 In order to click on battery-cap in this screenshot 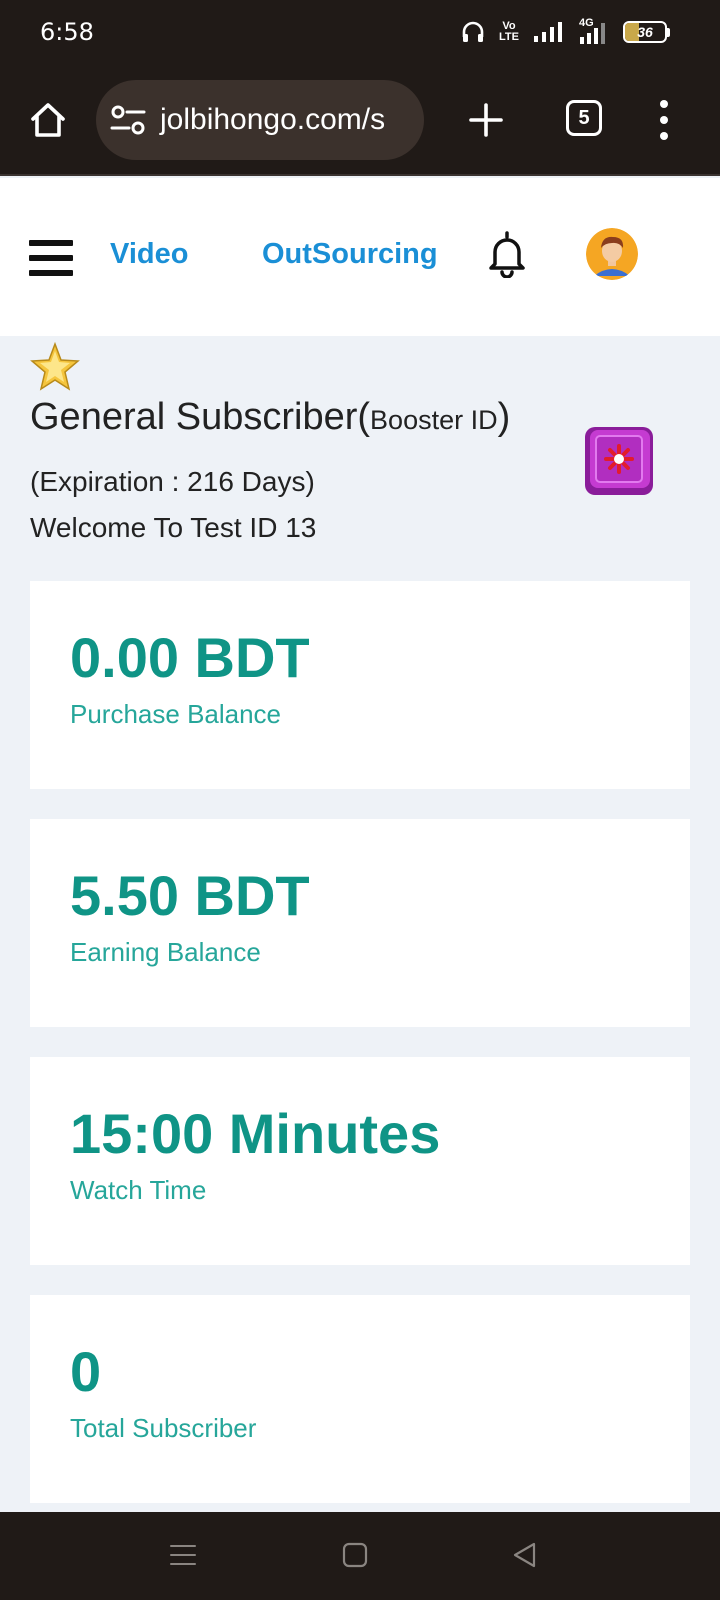, I will do `click(668, 32)`.